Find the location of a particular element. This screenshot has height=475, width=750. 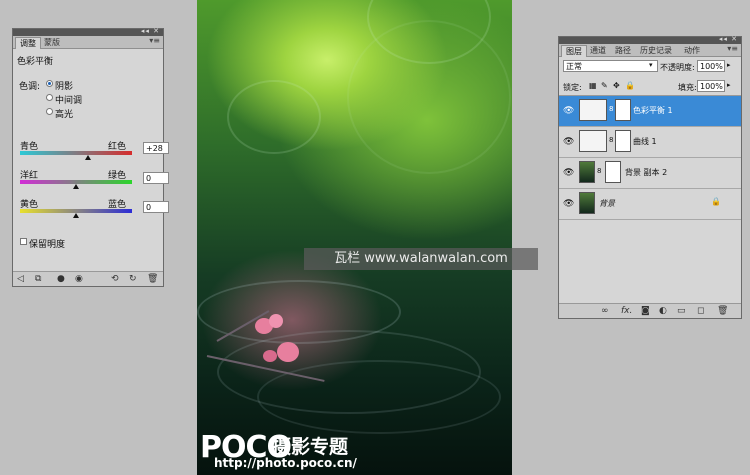

cyan-red-slider is located at coordinates (76, 153).